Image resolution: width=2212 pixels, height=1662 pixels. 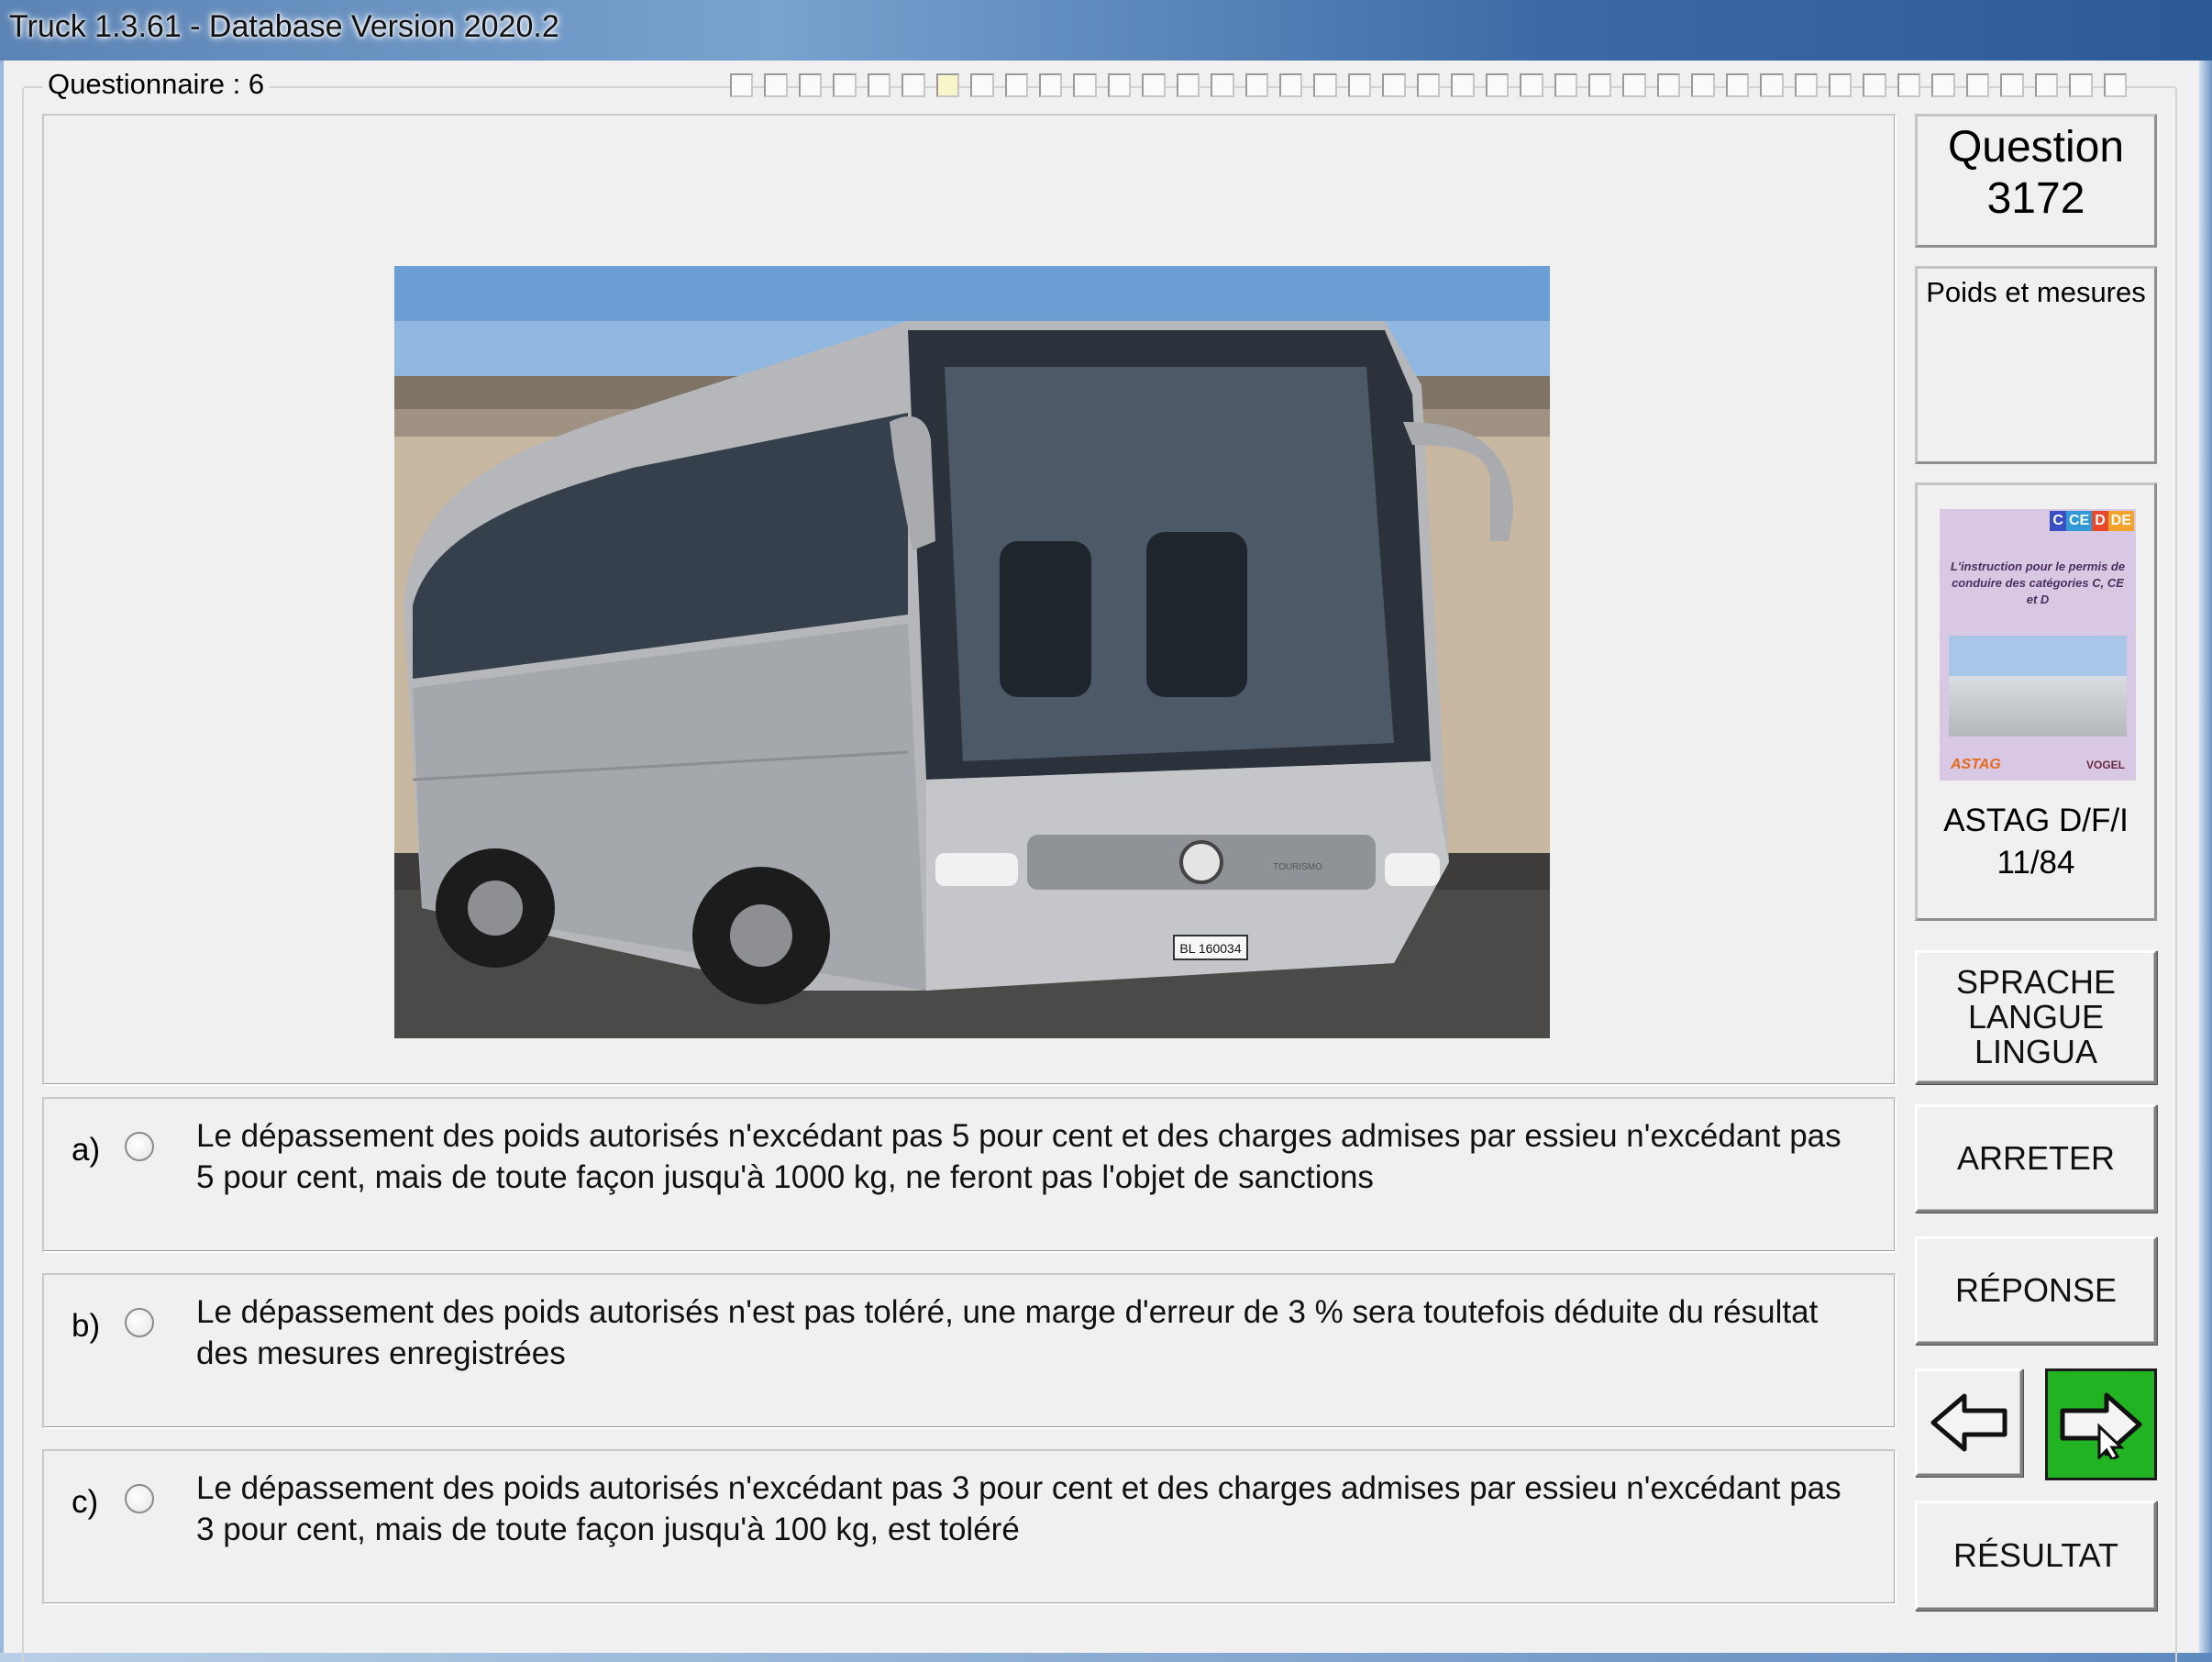 I want to click on question-number: 3172, so click(x=2035, y=198).